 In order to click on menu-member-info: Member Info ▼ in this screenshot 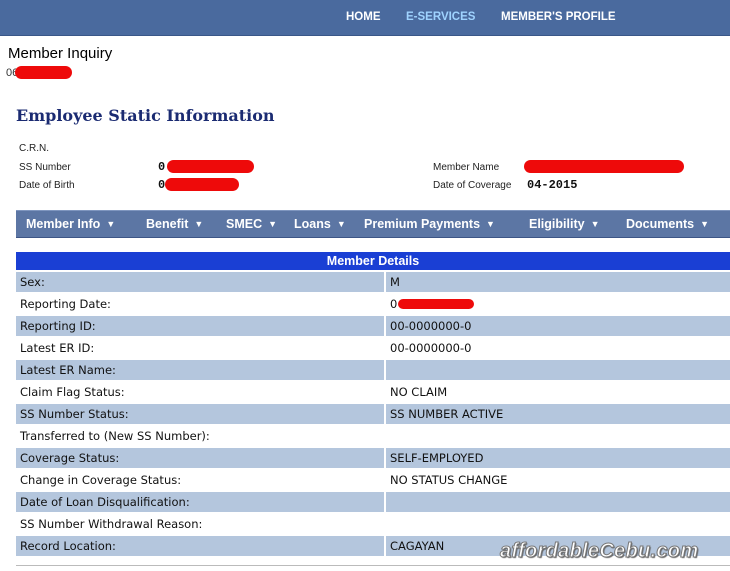, I will do `click(70, 224)`.